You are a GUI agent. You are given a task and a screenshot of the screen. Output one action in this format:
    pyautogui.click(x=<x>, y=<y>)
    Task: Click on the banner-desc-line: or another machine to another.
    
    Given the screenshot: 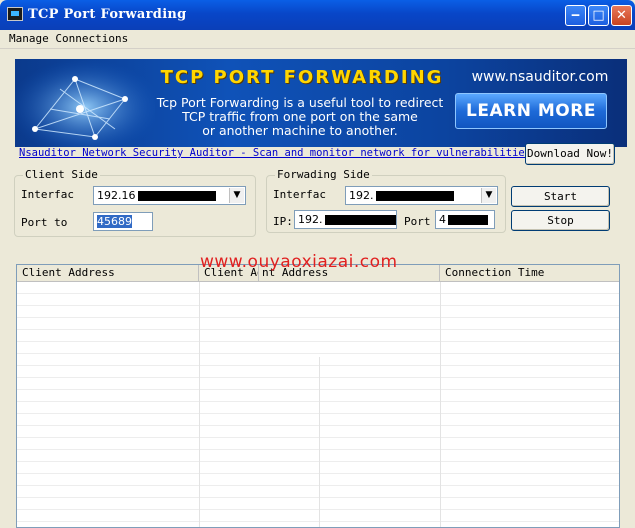 What is the action you would take?
    pyautogui.click(x=300, y=130)
    